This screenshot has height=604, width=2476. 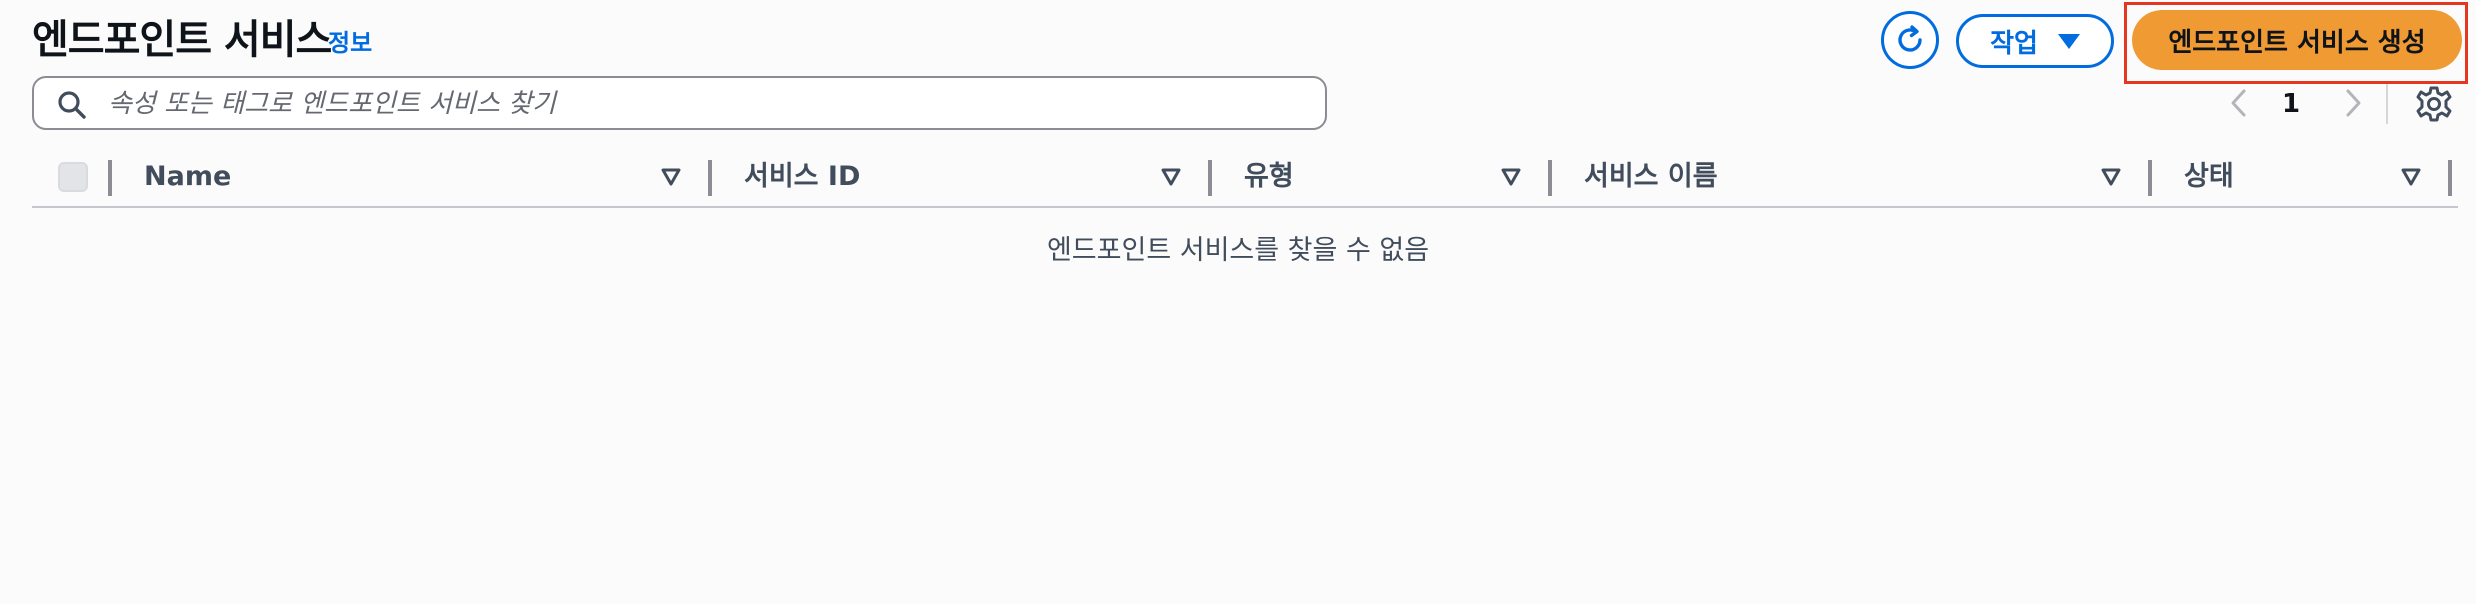 What do you see at coordinates (2387, 104) in the screenshot?
I see `pagination-divider` at bounding box center [2387, 104].